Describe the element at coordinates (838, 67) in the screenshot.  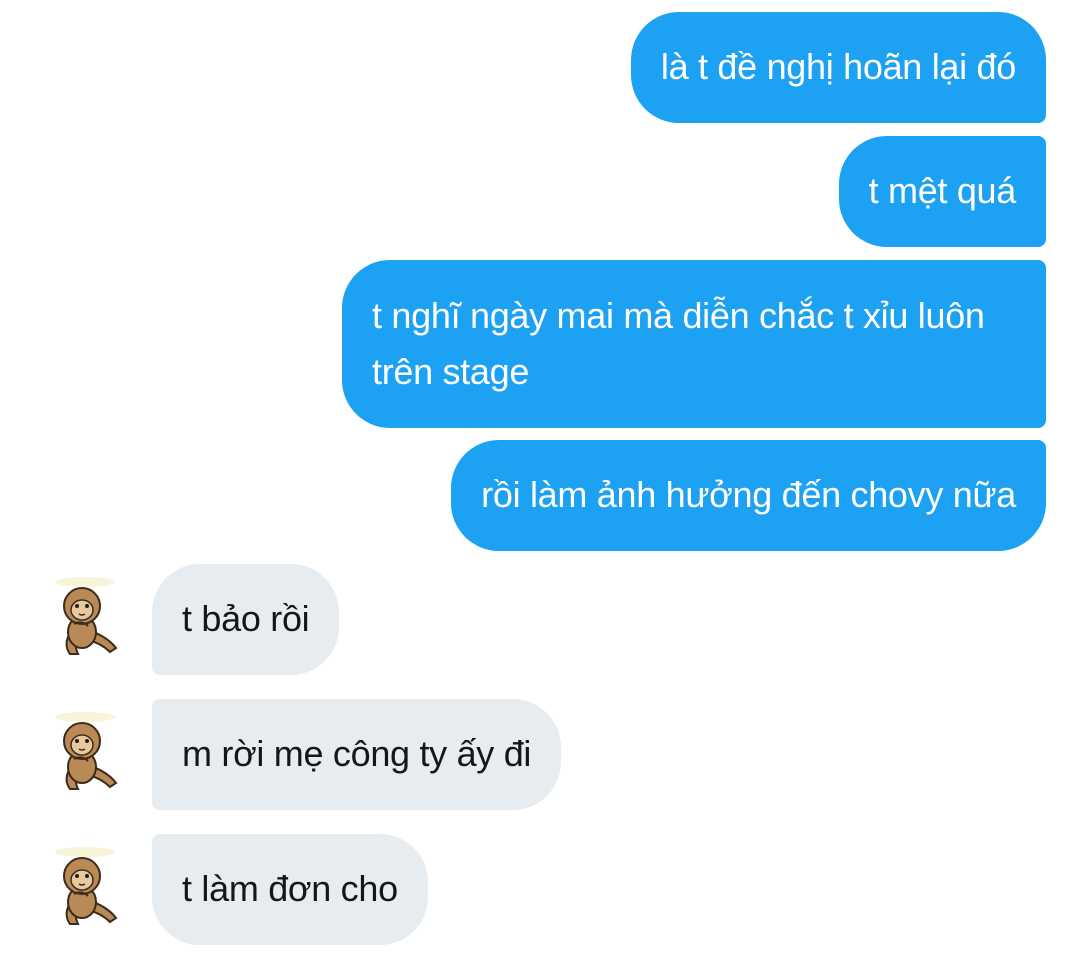
I see `outgoing-message-bubble: là t đề nghị hoãn lại đó` at that location.